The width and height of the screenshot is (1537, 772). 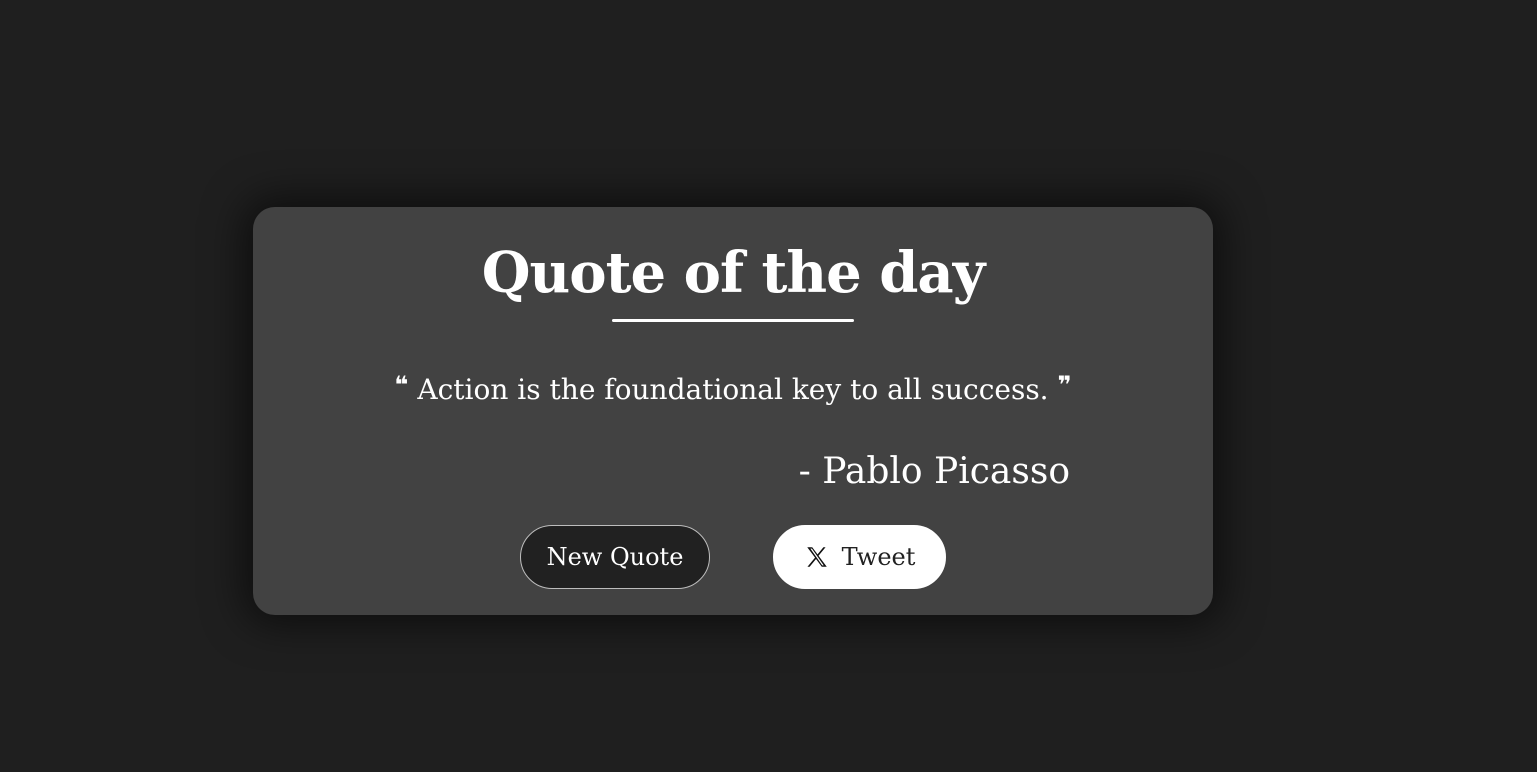 I want to click on tweet-label: Tweet, so click(x=878, y=557).